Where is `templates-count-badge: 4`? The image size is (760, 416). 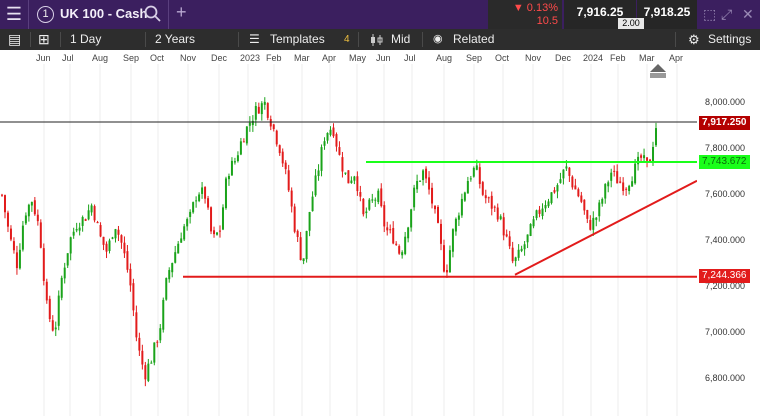 templates-count-badge: 4 is located at coordinates (347, 39).